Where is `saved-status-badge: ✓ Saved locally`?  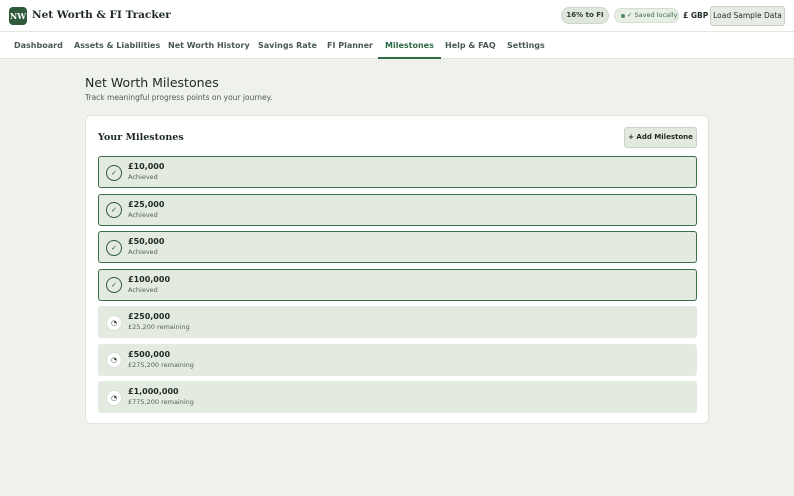
saved-status-badge: ✓ Saved locally is located at coordinates (646, 15).